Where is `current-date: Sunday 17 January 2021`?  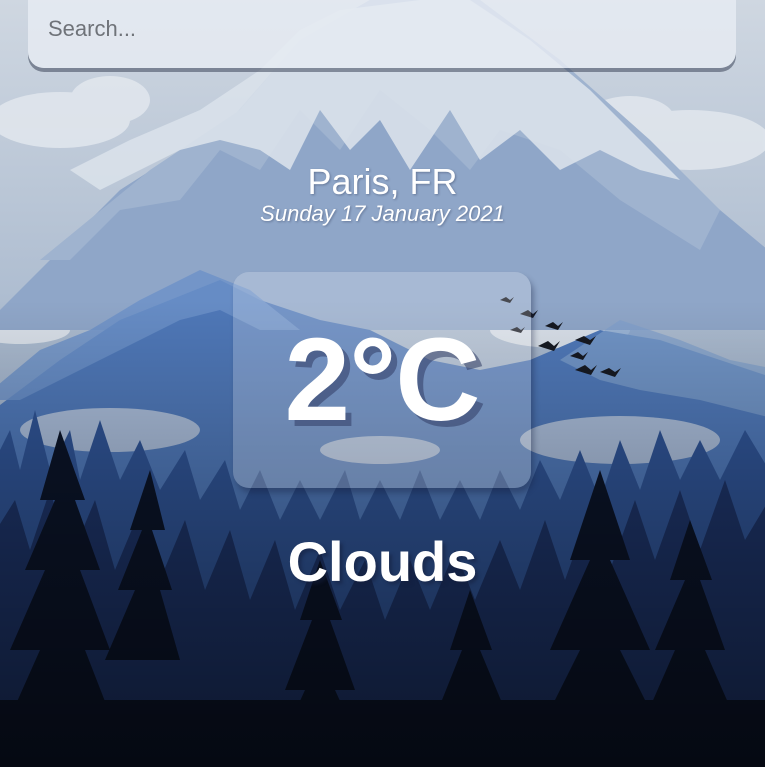 current-date: Sunday 17 January 2021 is located at coordinates (382, 213).